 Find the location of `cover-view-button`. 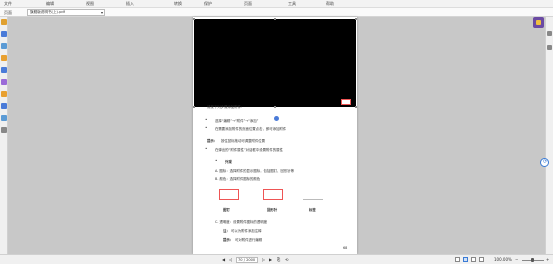

cover-view-button is located at coordinates (481, 259).